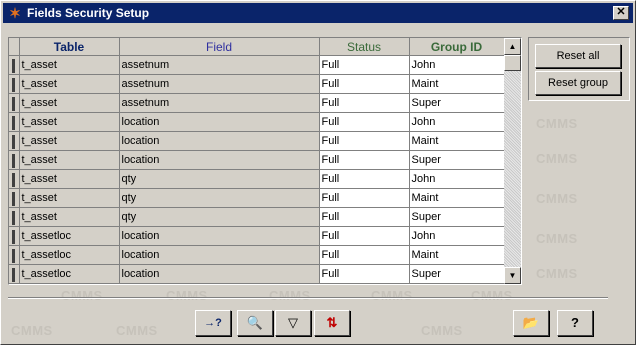 The height and width of the screenshot is (345, 636). What do you see at coordinates (332, 323) in the screenshot?
I see `sort-icon: ⇅` at bounding box center [332, 323].